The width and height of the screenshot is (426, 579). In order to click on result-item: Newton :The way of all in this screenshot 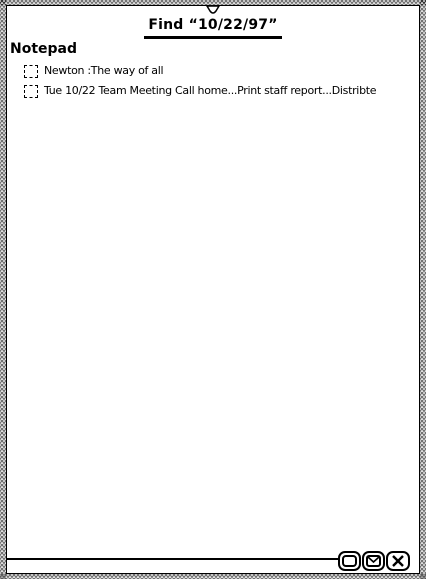, I will do `click(221, 71)`.